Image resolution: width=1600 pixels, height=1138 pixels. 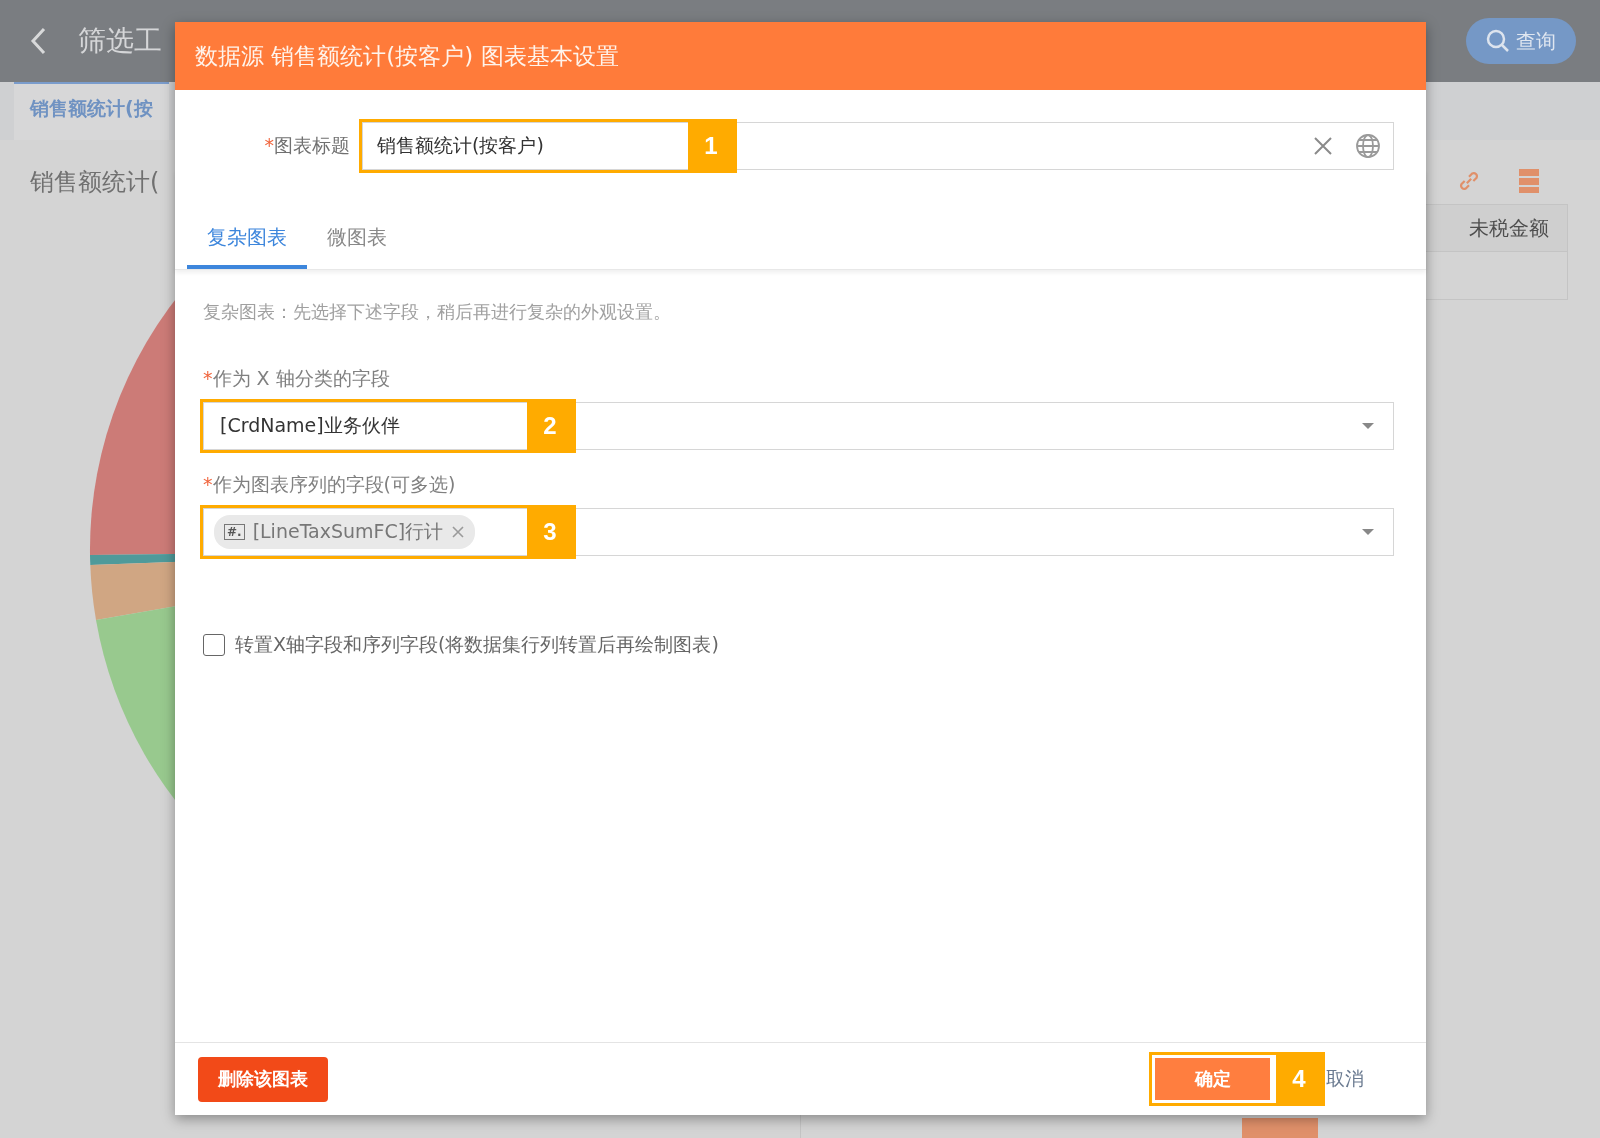 What do you see at coordinates (1509, 228) in the screenshot?
I see `column-header: 未税金额` at bounding box center [1509, 228].